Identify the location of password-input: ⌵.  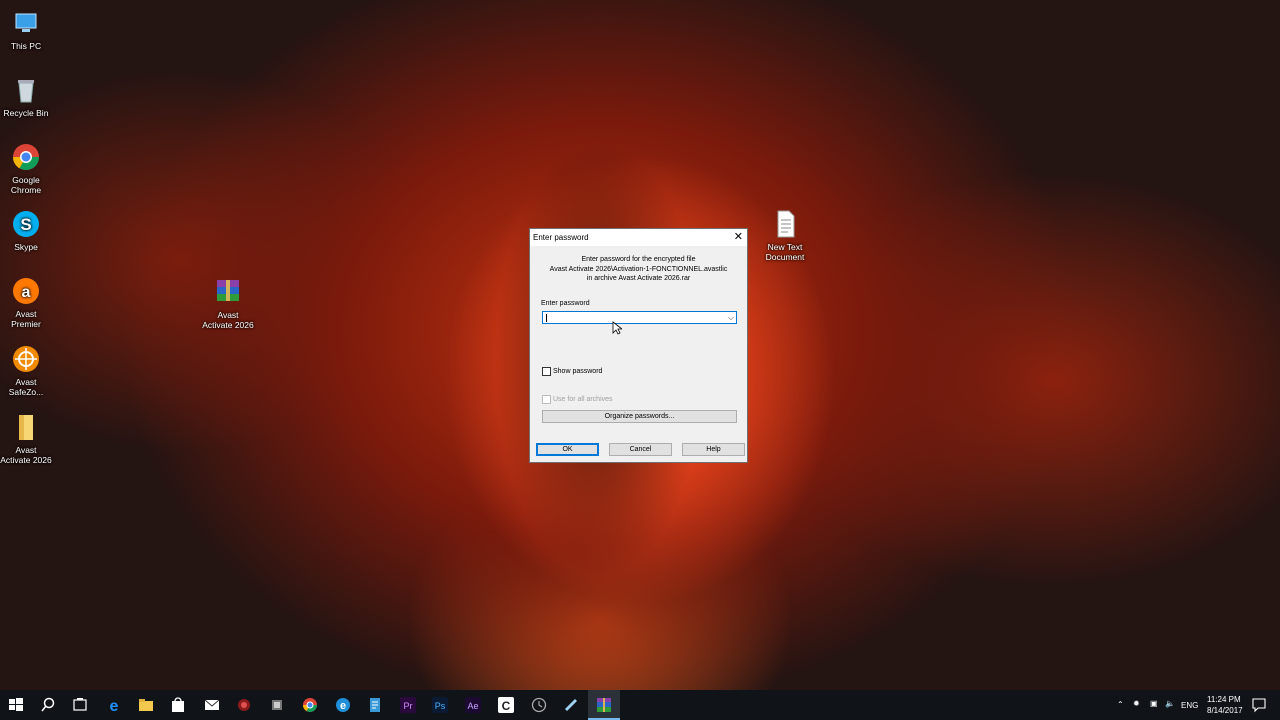
(639, 317).